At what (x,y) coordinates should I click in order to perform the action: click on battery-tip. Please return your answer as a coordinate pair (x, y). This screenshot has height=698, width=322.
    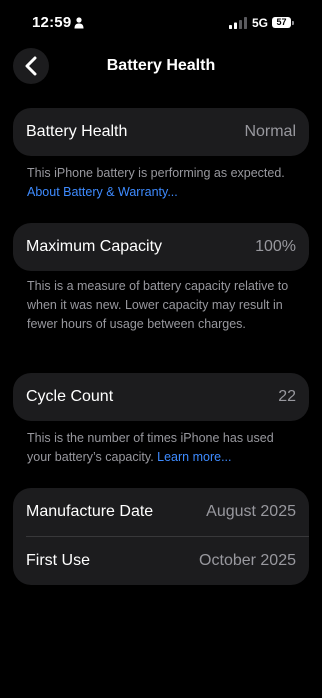
    Looking at the image, I should click on (293, 22).